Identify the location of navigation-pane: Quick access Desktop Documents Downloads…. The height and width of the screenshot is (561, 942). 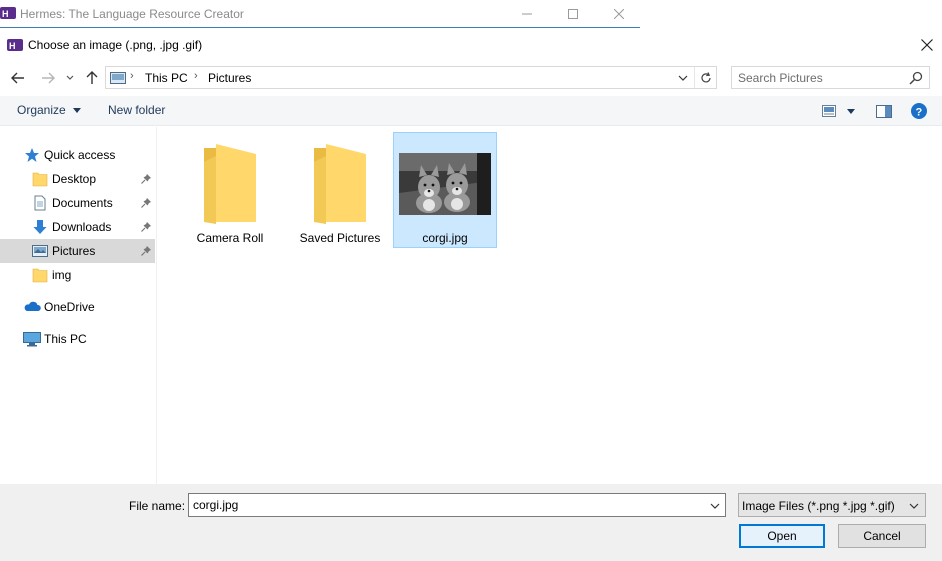
(78, 305).